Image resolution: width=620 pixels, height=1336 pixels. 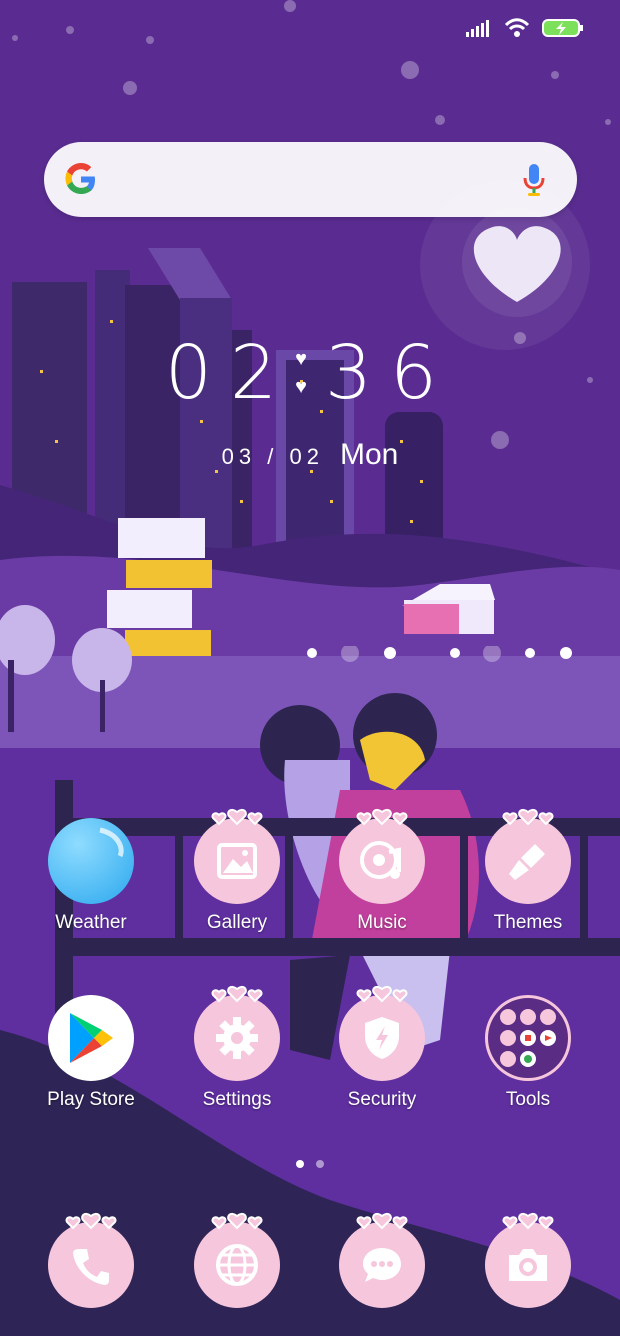 I want to click on camera-icon, so click(x=528, y=1260).